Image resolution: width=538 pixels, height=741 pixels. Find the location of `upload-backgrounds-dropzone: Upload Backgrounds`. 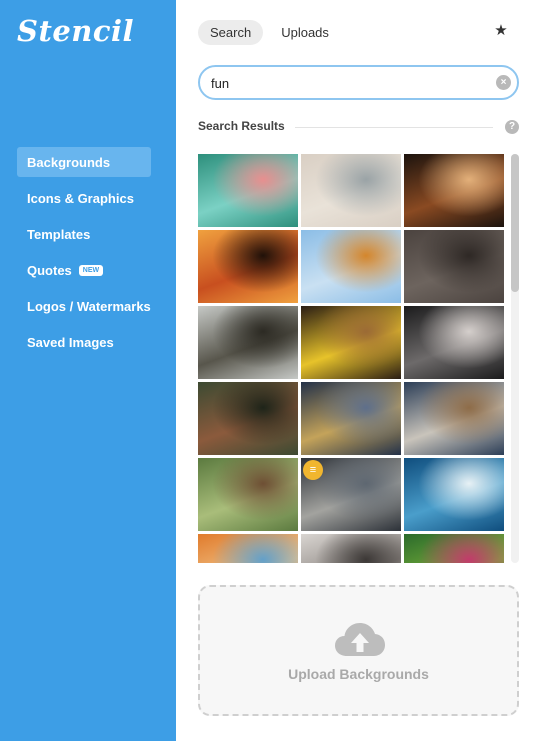

upload-backgrounds-dropzone: Upload Backgrounds is located at coordinates (358, 650).